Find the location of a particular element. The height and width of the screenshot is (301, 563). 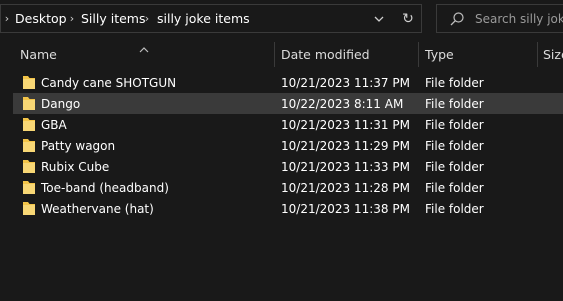

column-header-type: Type is located at coordinates (439, 54).